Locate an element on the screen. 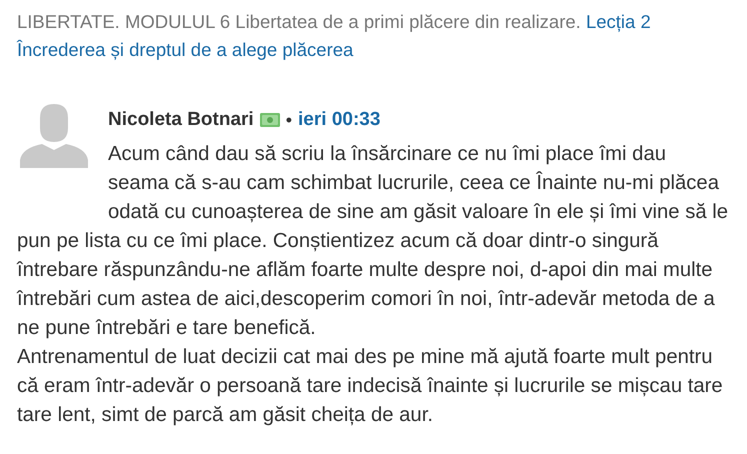  banknote-icon is located at coordinates (270, 120).